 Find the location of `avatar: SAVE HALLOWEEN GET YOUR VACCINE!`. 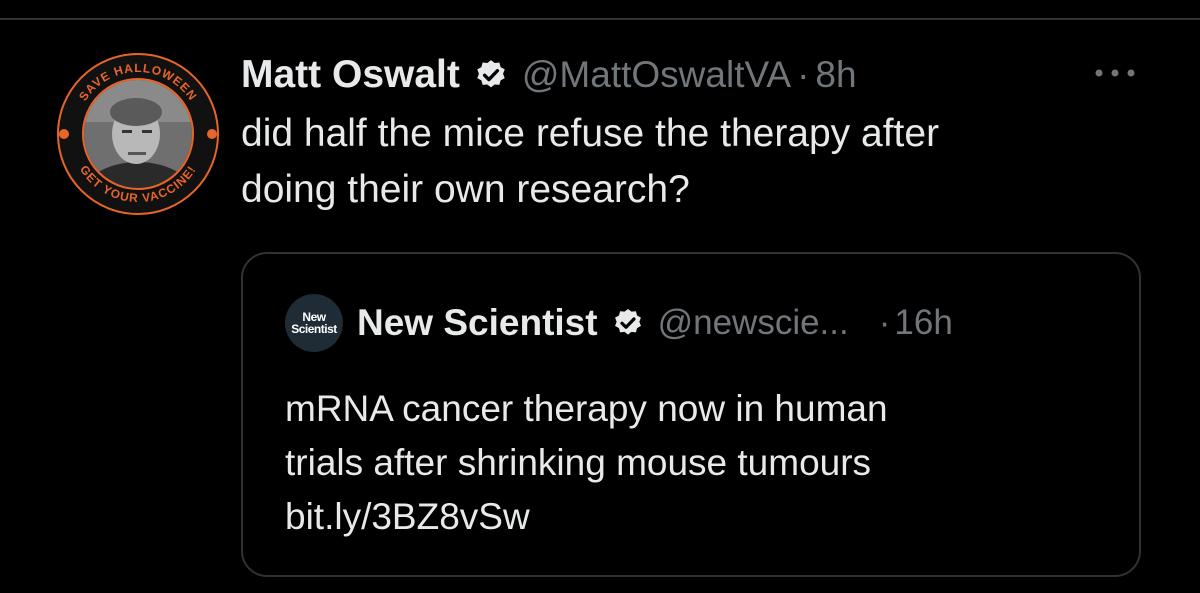

avatar: SAVE HALLOWEEN GET YOUR VACCINE! is located at coordinates (138, 134).